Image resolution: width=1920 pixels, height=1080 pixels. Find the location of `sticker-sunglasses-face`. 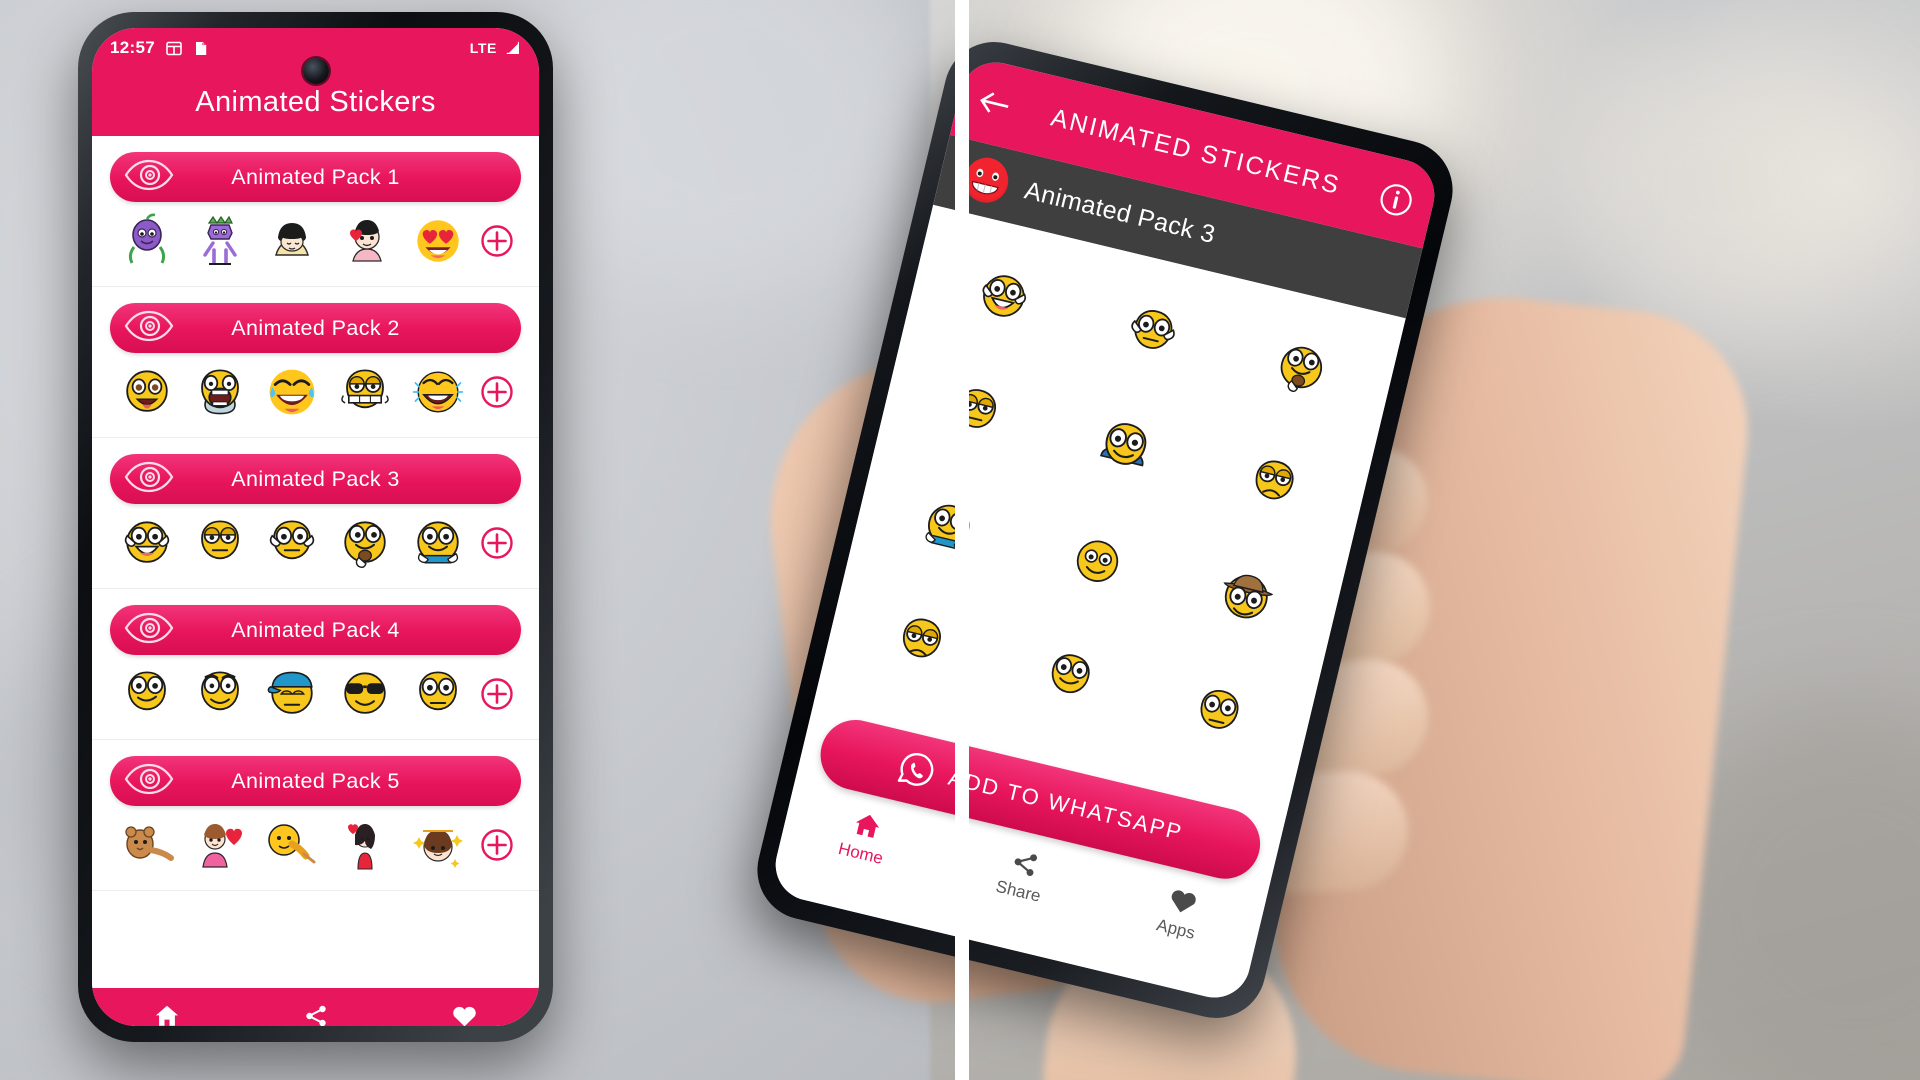

sticker-sunglasses-face is located at coordinates (365, 694).